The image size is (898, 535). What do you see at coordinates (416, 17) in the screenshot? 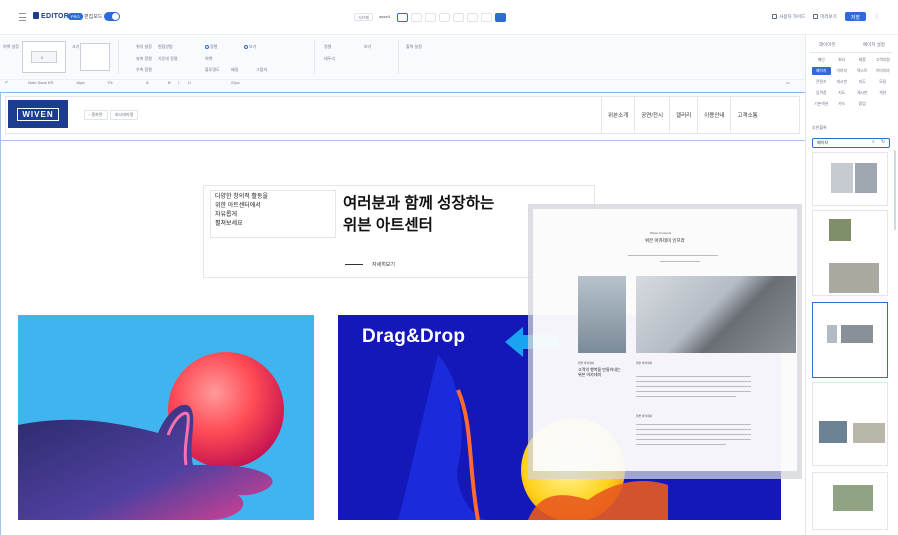
I see `device-tablet-l-button` at bounding box center [416, 17].